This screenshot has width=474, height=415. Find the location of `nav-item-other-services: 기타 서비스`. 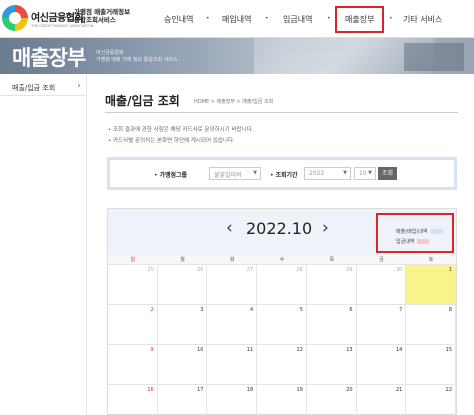

nav-item-other-services: 기타 서비스 is located at coordinates (422, 19).